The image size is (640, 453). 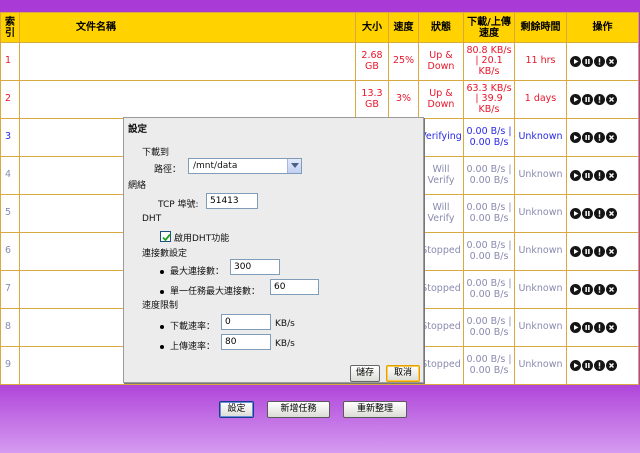 What do you see at coordinates (10, 27) in the screenshot?
I see `header-index: 索引` at bounding box center [10, 27].